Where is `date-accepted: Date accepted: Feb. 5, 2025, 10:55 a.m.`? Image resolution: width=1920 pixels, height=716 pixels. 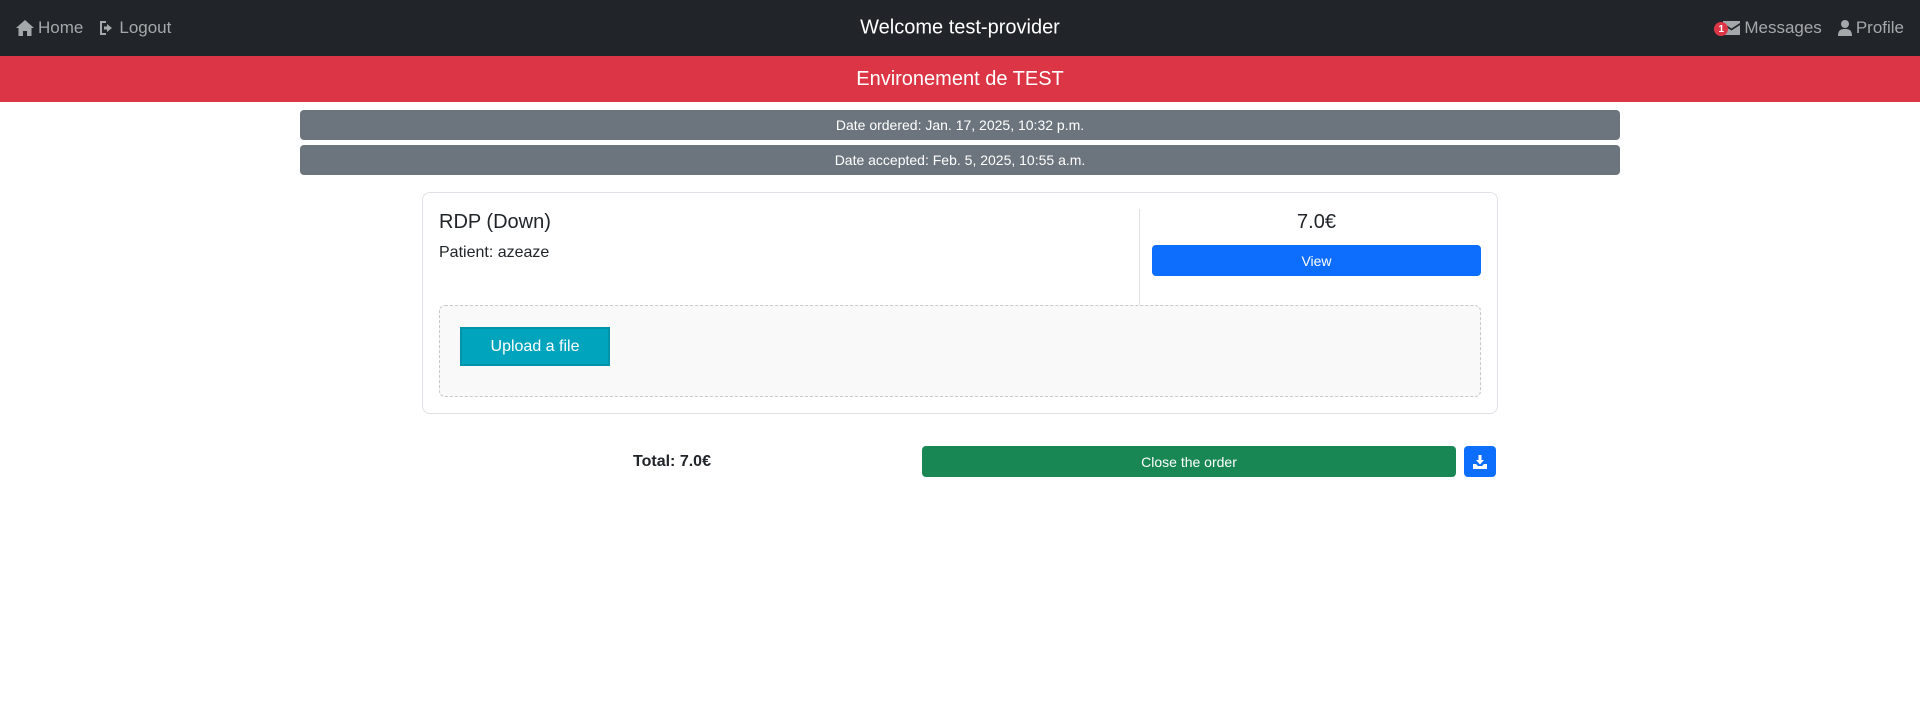 date-accepted: Date accepted: Feb. 5, 2025, 10:55 a.m. is located at coordinates (960, 160).